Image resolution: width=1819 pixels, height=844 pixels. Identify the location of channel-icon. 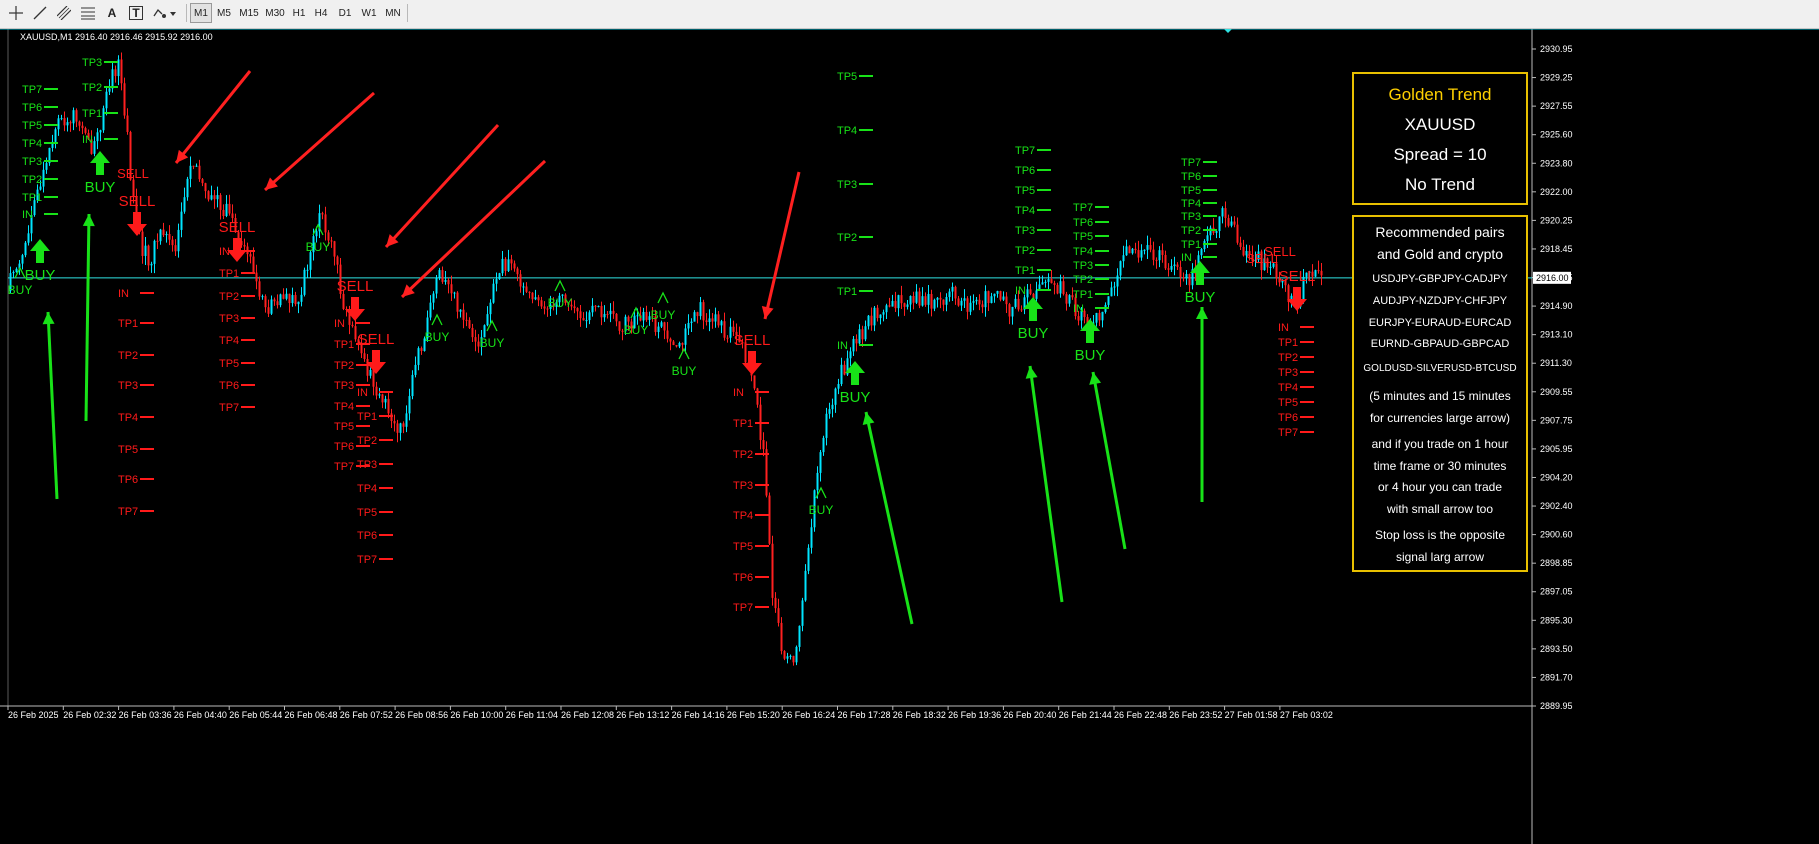
(64, 13).